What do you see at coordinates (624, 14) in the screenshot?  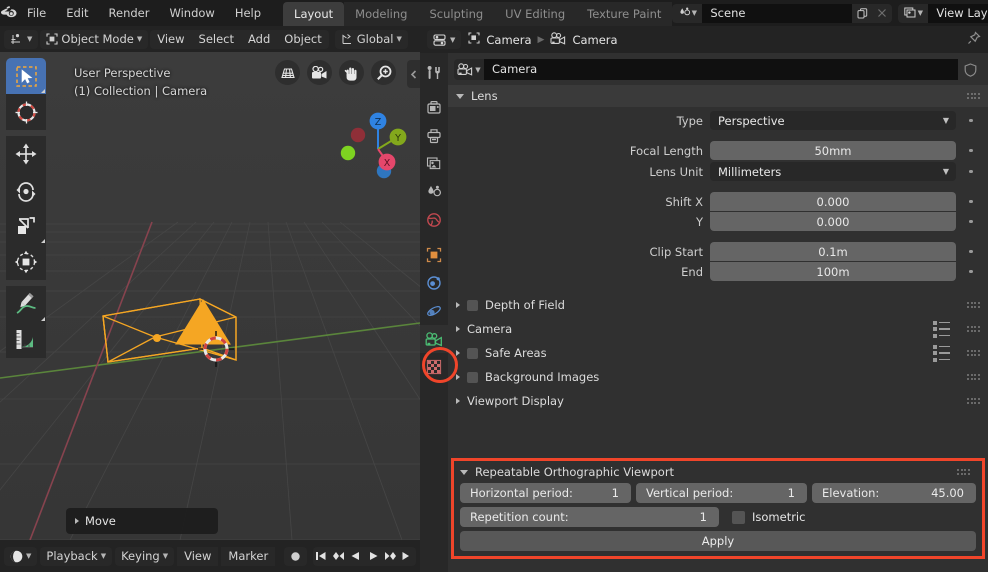 I see `workspace-tab-texture-paint: Texture Paint` at bounding box center [624, 14].